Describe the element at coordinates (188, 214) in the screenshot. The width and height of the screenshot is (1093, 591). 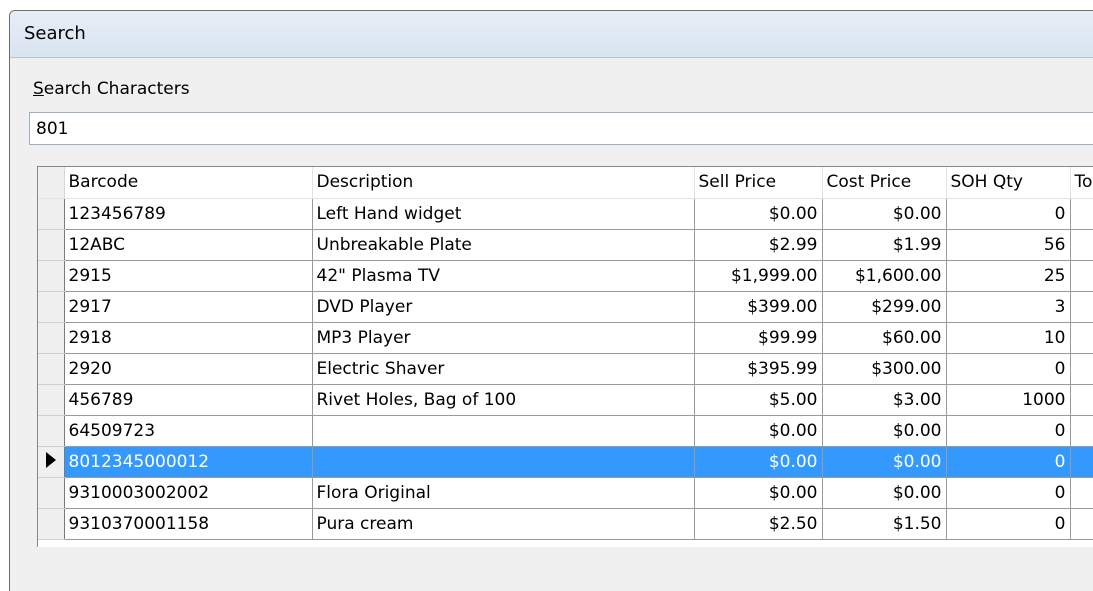
I see `cell-barcode: 123456789` at that location.